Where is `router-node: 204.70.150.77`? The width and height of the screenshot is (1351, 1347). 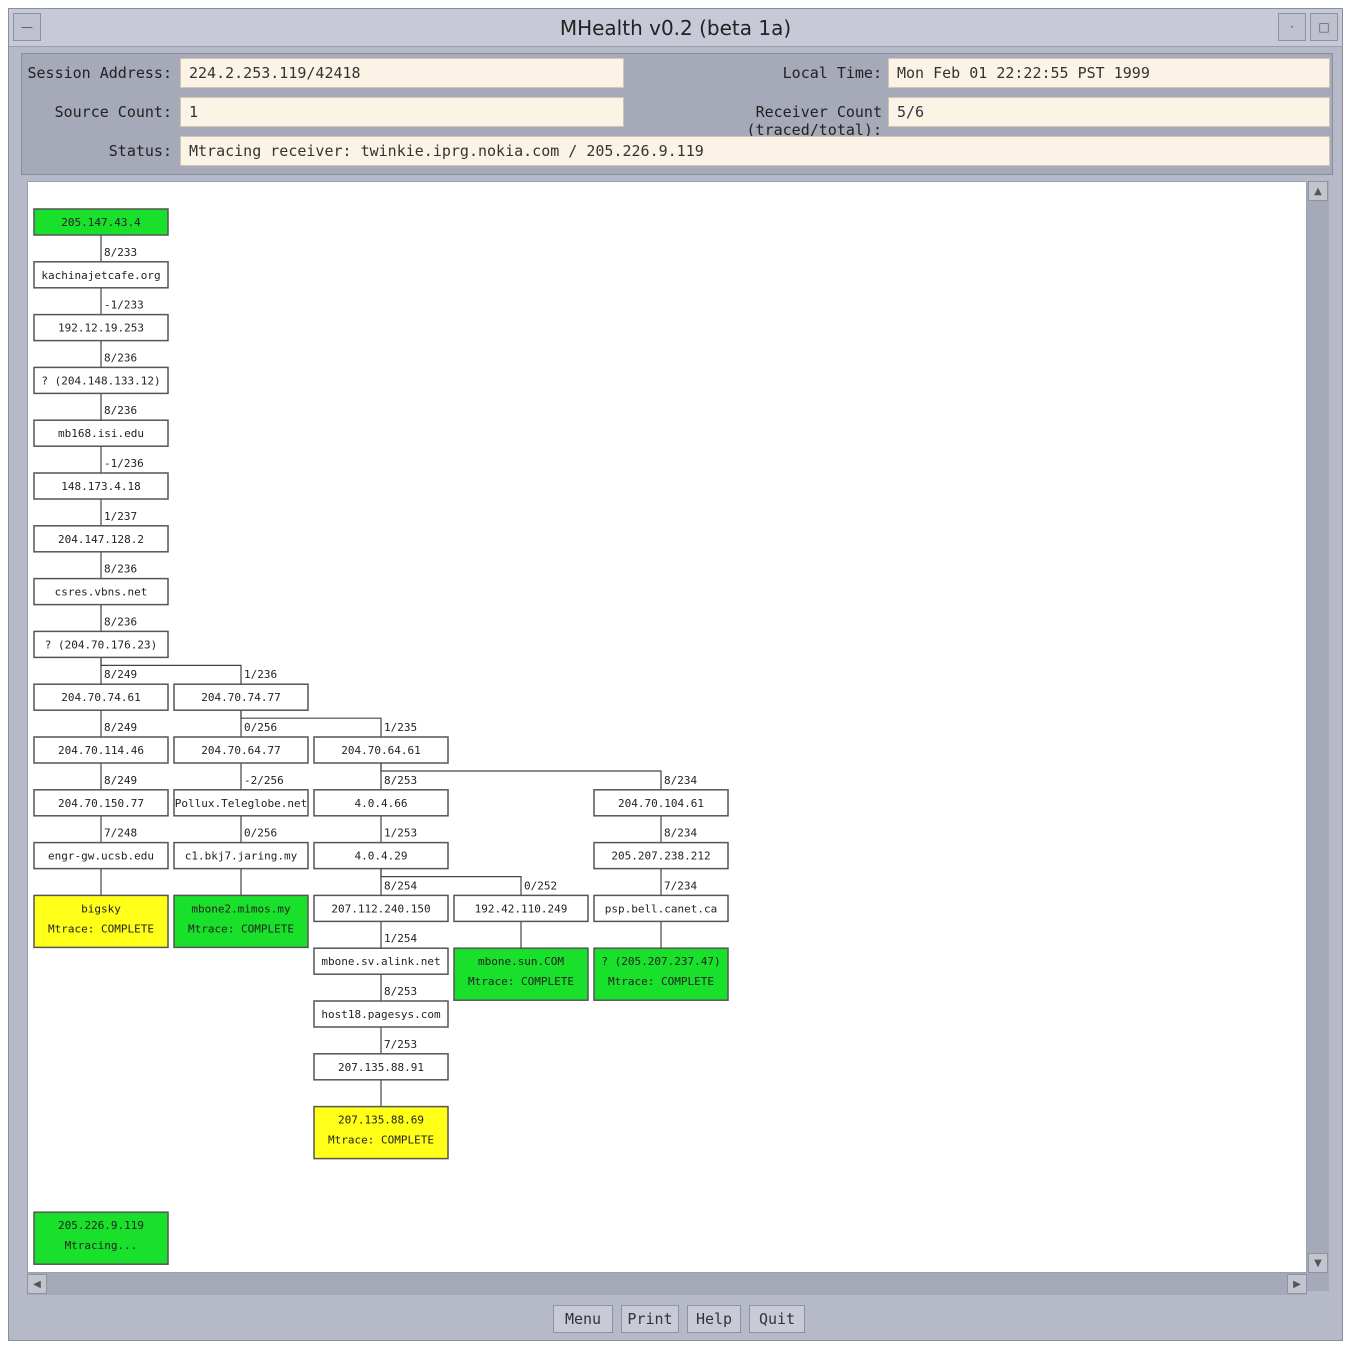
router-node: 204.70.150.77 is located at coordinates (101, 803).